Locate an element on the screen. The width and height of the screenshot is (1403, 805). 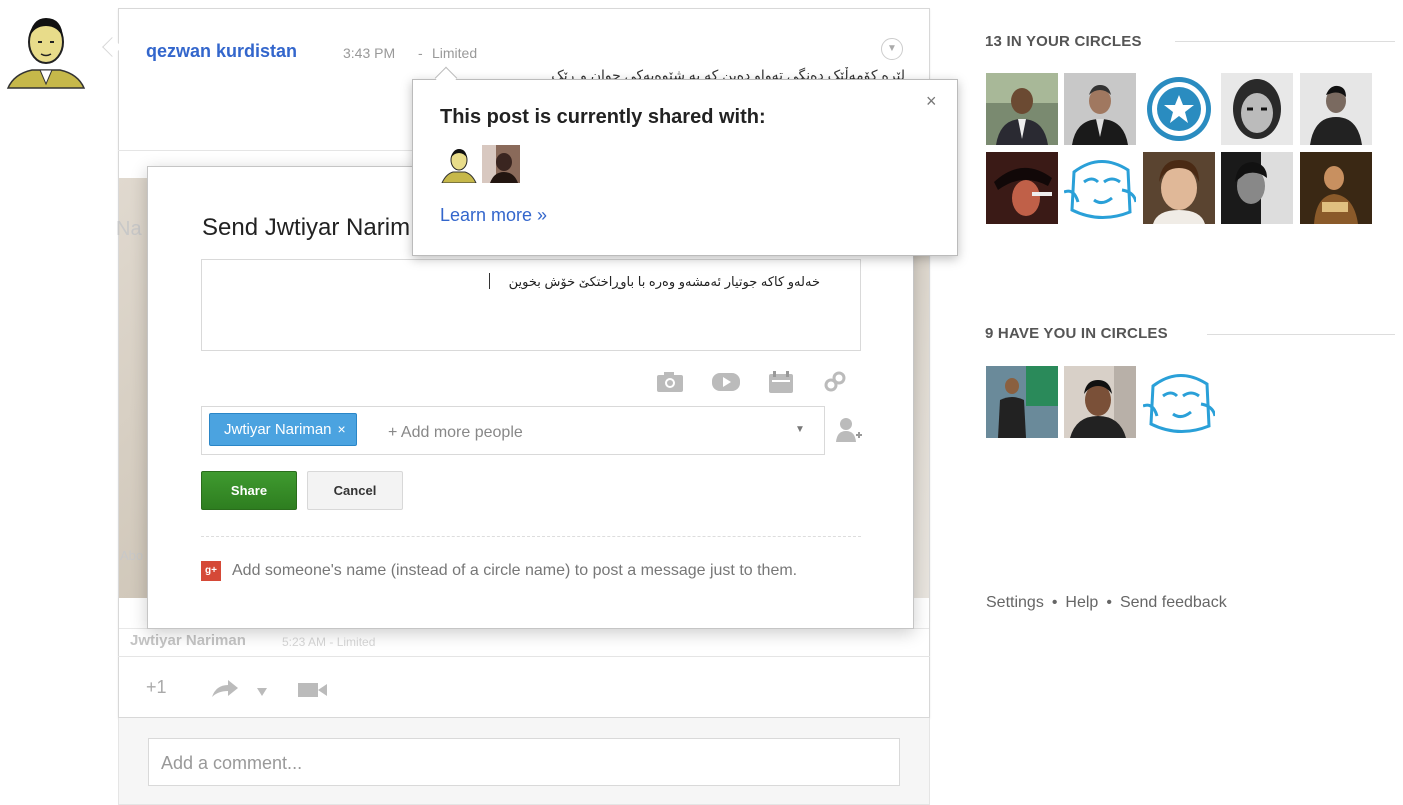
dialog-title: Send Jwtiyar Narim is located at coordinates (306, 227).